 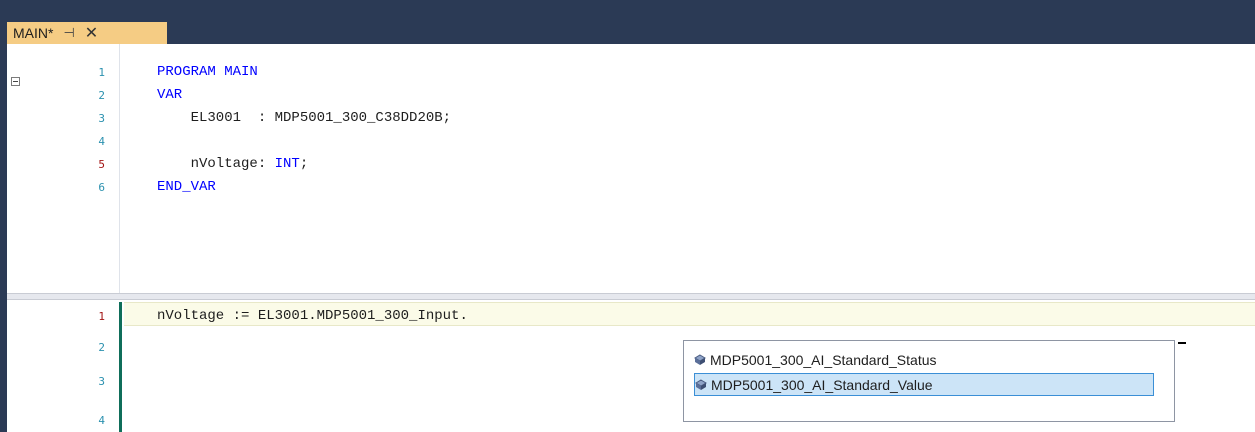 What do you see at coordinates (207, 72) in the screenshot?
I see `code-line-program: PROGRAM MAIN` at bounding box center [207, 72].